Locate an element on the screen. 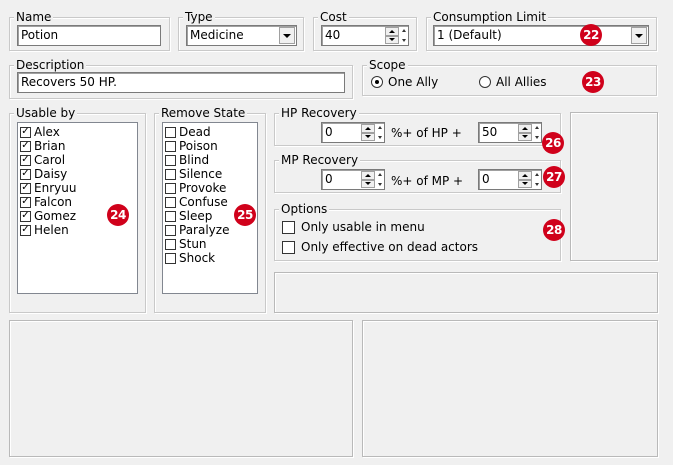  mp-flat-spinner is located at coordinates (525, 179).